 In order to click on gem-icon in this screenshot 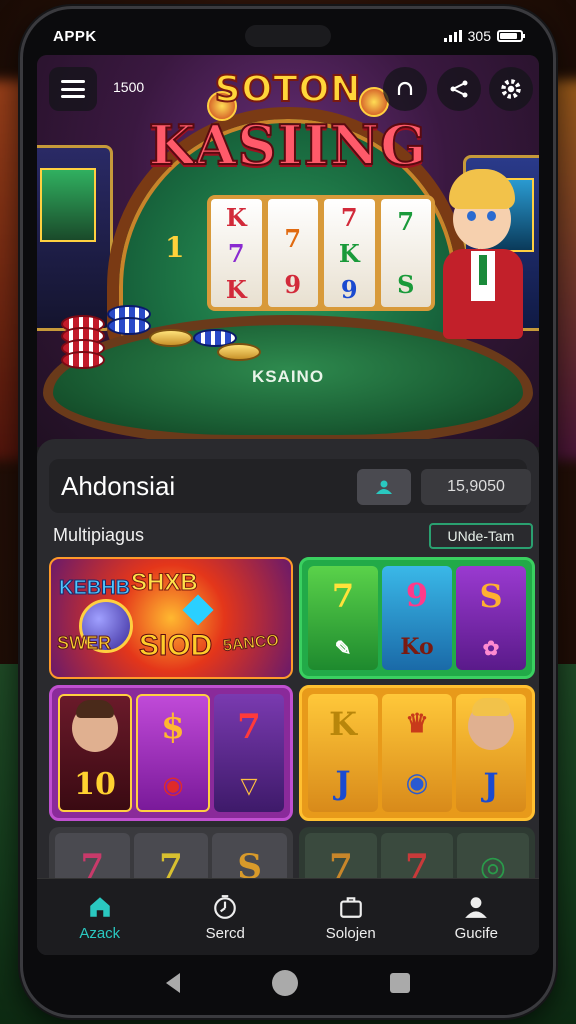, I will do `click(198, 610)`.